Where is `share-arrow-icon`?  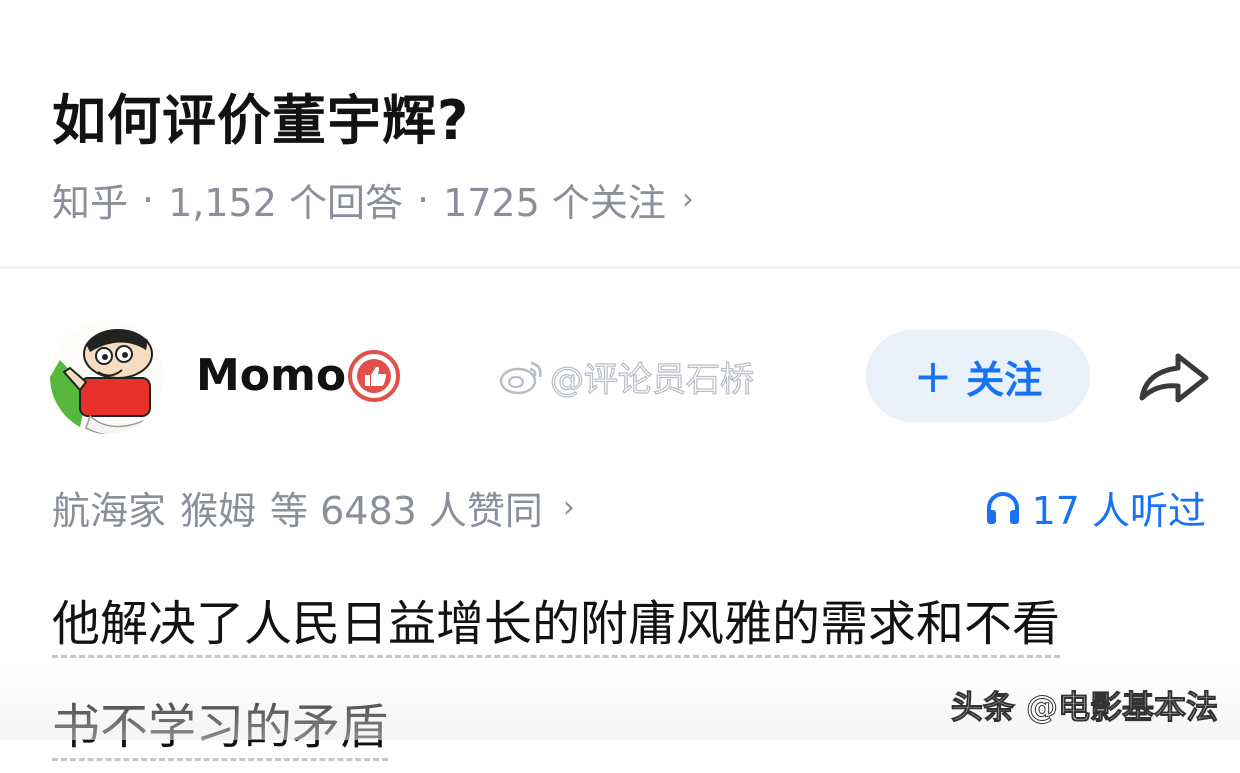 share-arrow-icon is located at coordinates (1174, 378).